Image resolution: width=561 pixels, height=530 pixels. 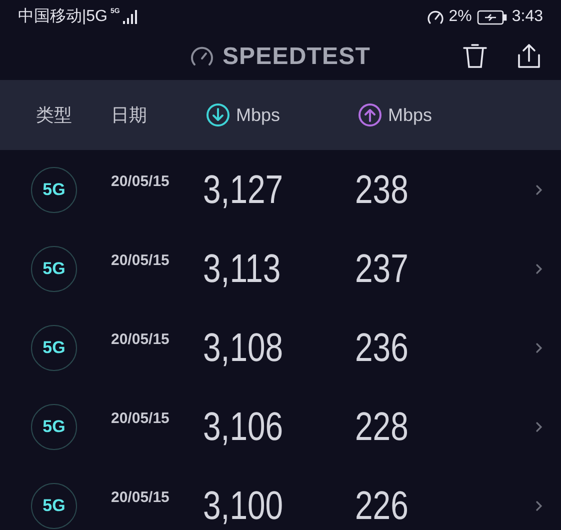 I want to click on share-button, so click(x=529, y=56).